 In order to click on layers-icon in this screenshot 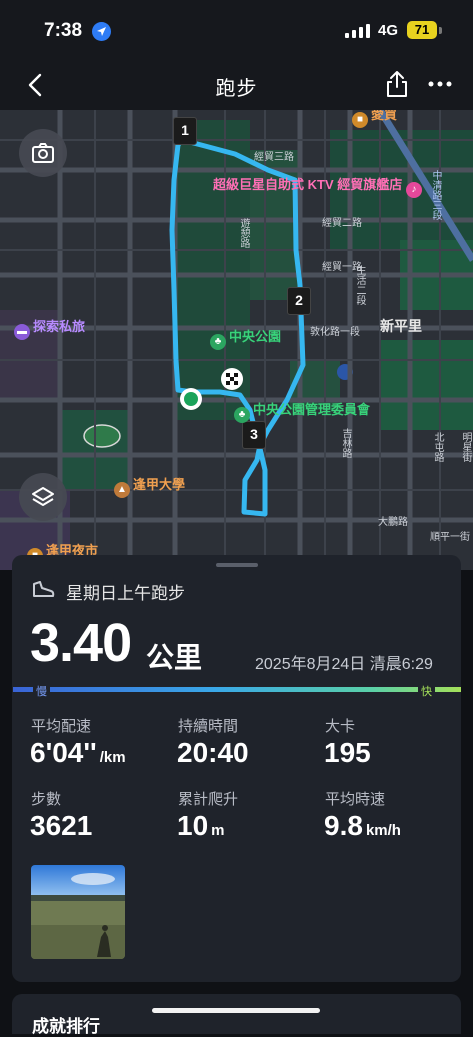, I will do `click(43, 496)`.